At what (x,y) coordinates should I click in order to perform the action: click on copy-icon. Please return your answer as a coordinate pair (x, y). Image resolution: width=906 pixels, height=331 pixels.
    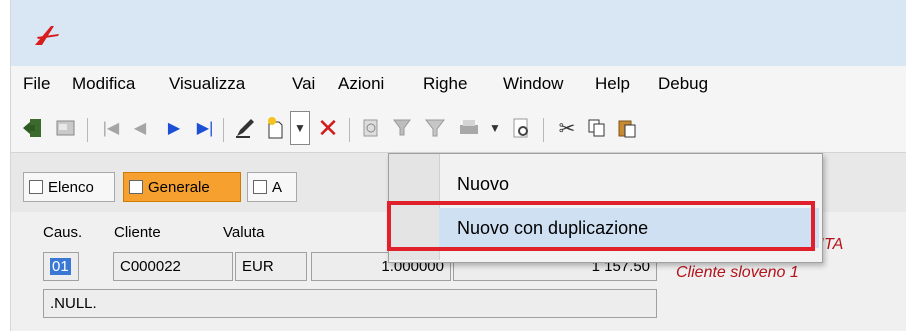
    Looking at the image, I should click on (597, 128).